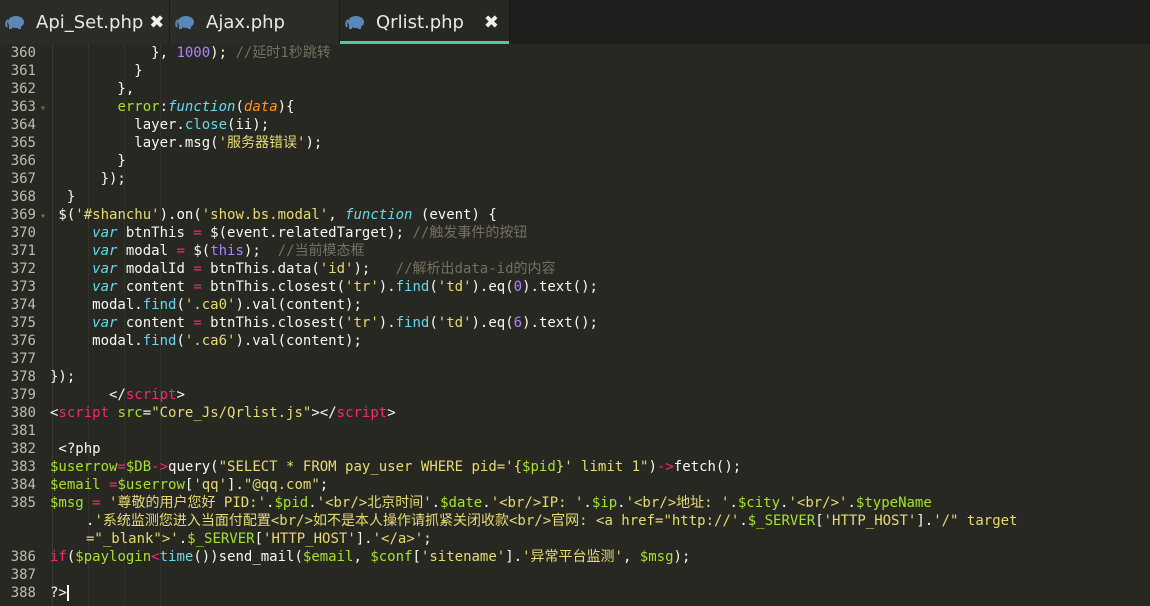  I want to click on code-token: function, so click(379, 215).